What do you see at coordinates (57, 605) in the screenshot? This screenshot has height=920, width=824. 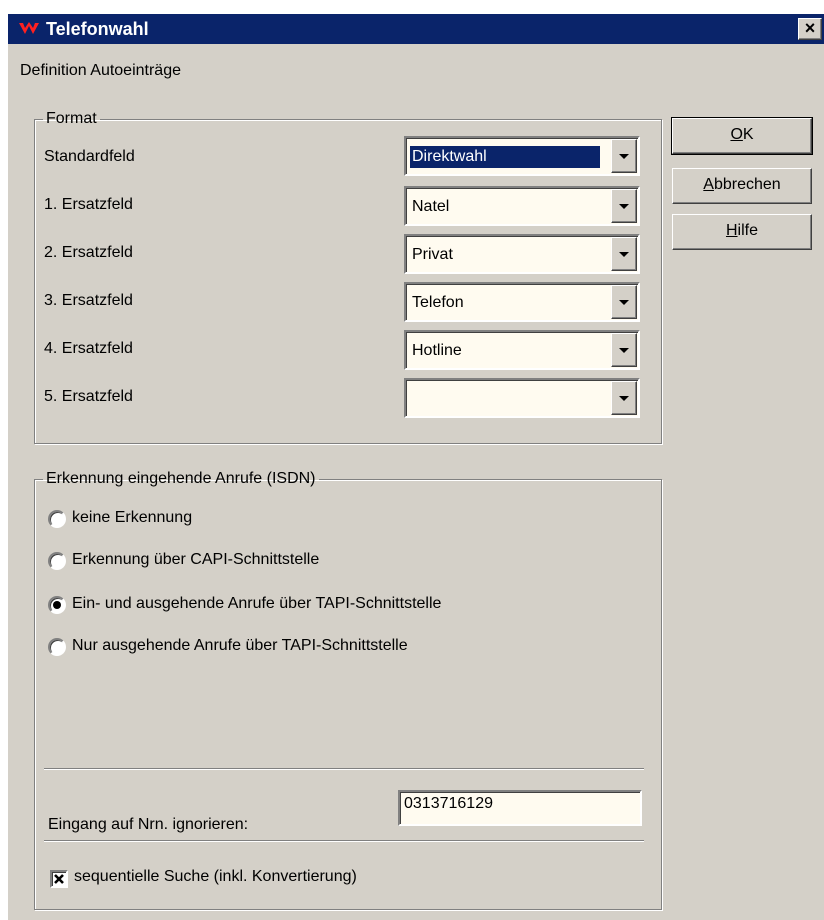 I see `radio-button-checked-icon` at bounding box center [57, 605].